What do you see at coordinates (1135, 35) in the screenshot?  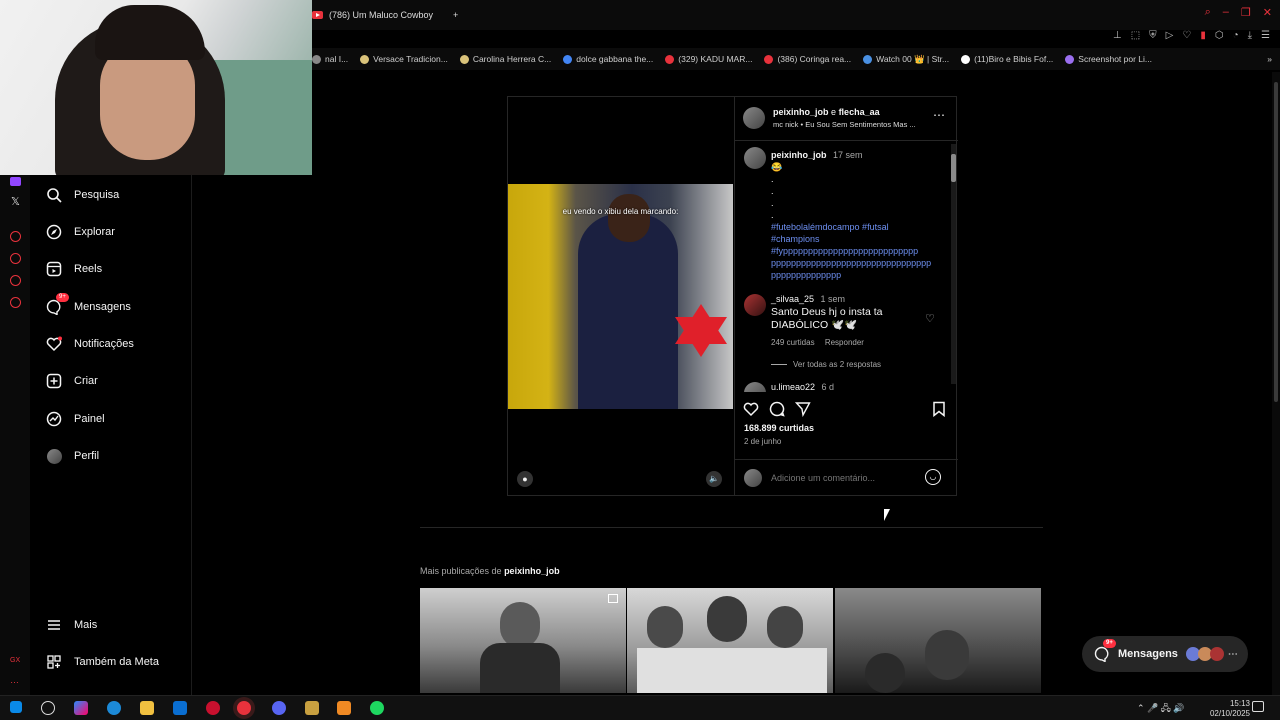 I see `snapshot-icon: ⬚` at bounding box center [1135, 35].